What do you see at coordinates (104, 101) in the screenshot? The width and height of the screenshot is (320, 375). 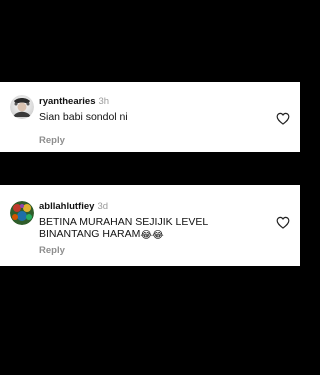 I see `timestamp: 3h` at bounding box center [104, 101].